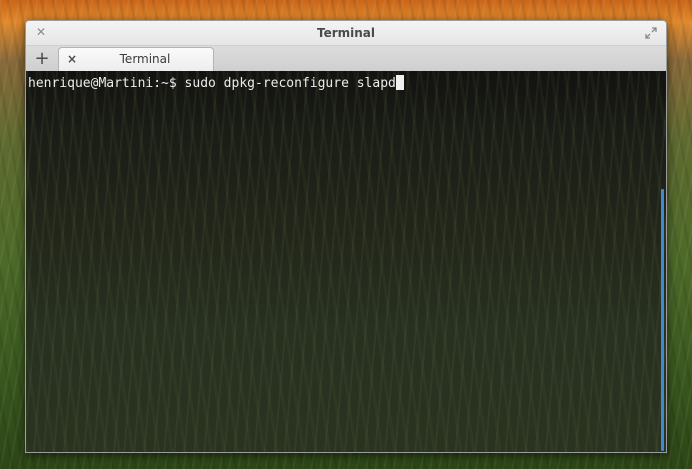 This screenshot has width=692, height=469. I want to click on scrollbar, so click(662, 320).